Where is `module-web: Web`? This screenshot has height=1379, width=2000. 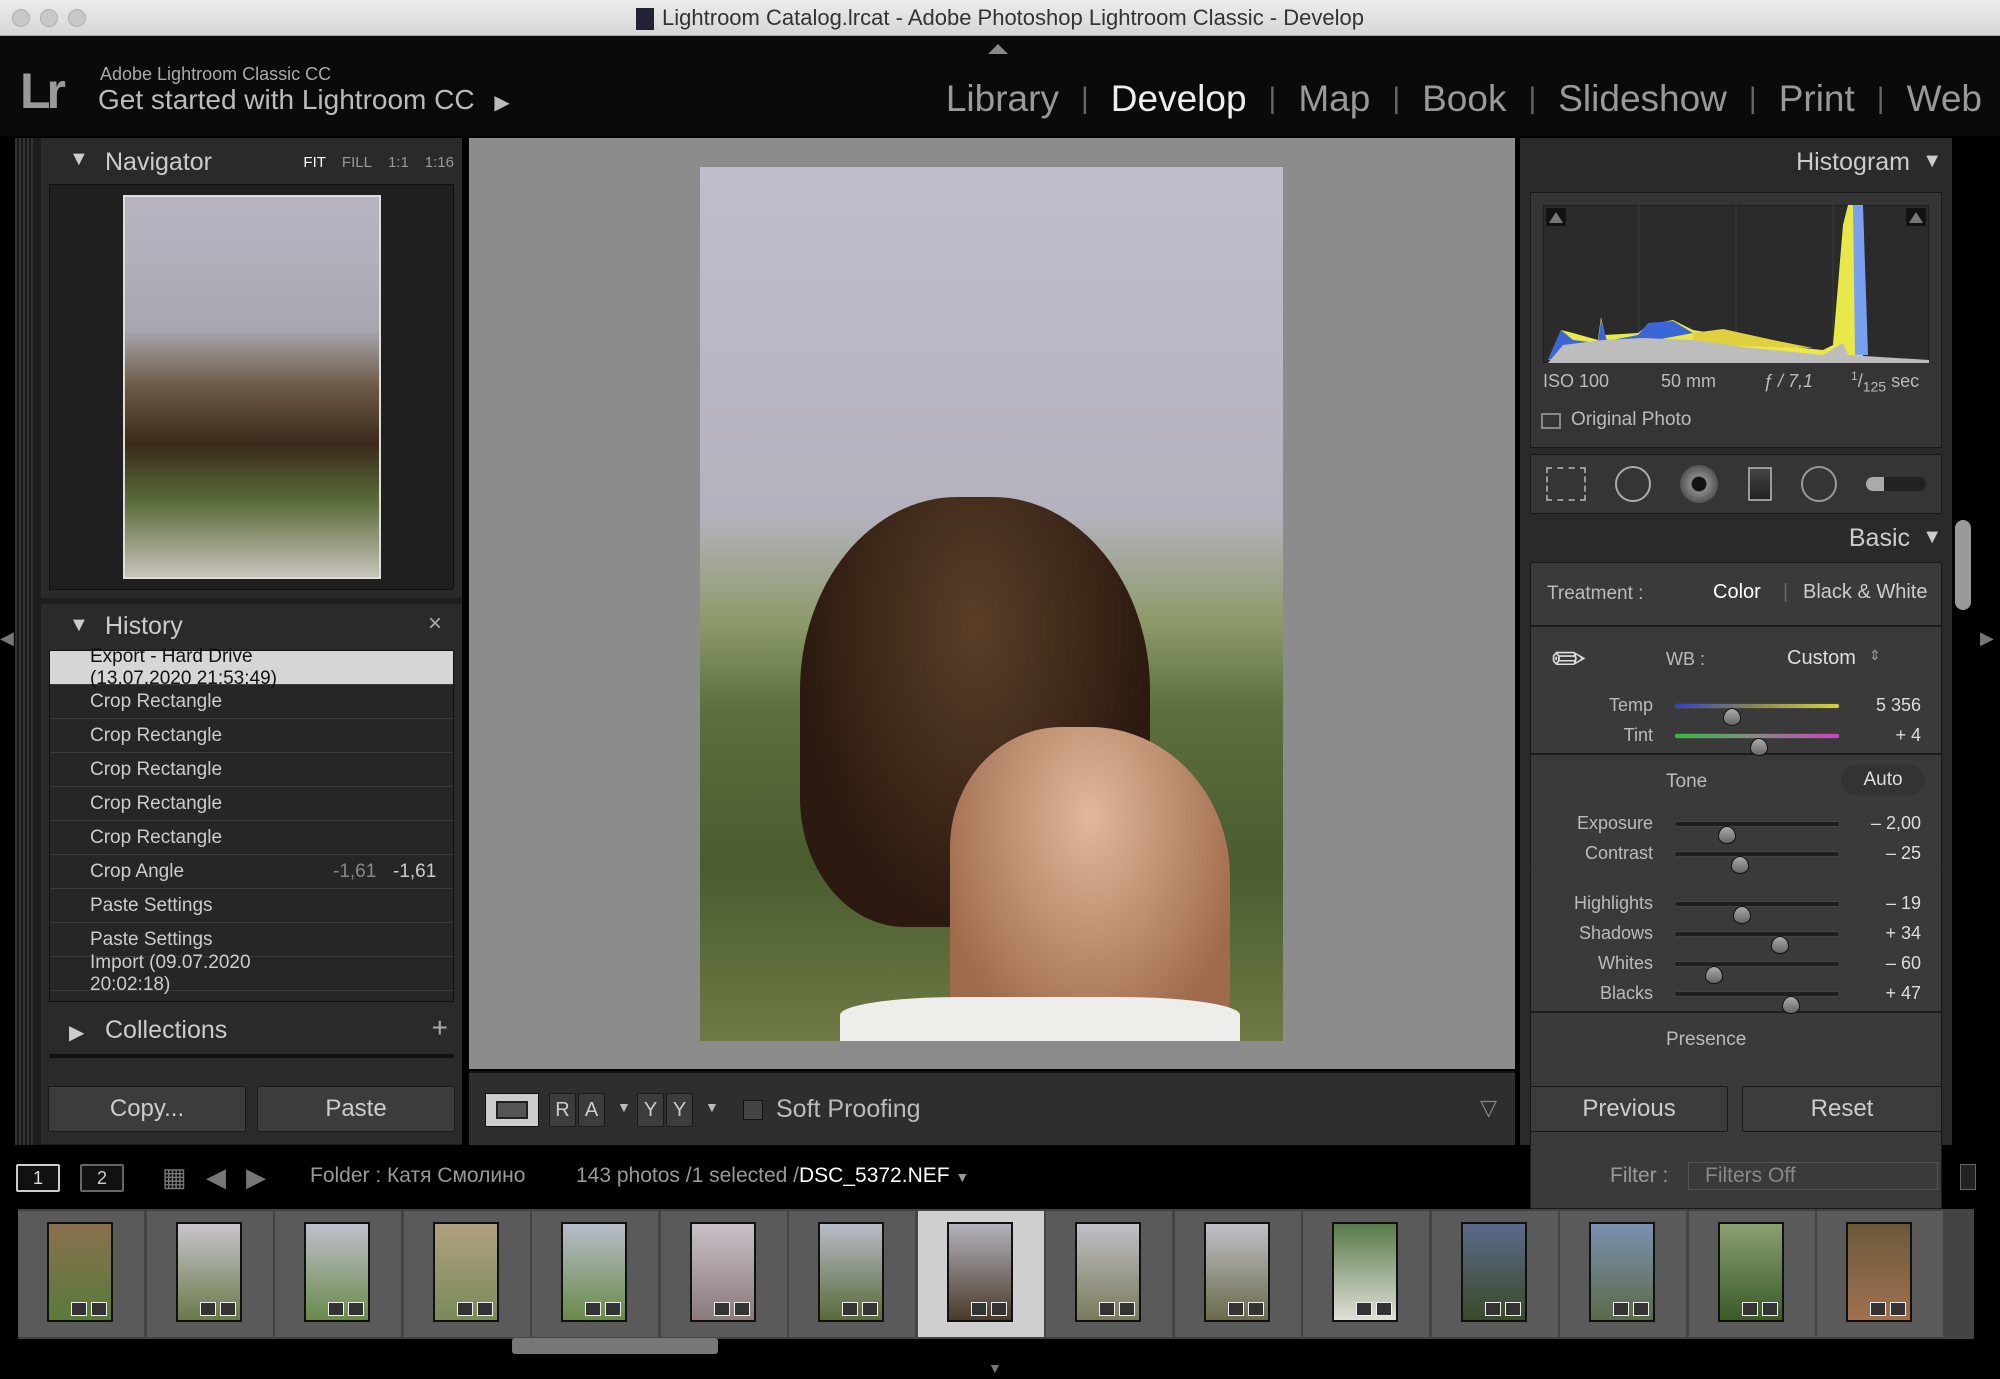
module-web: Web is located at coordinates (1944, 99).